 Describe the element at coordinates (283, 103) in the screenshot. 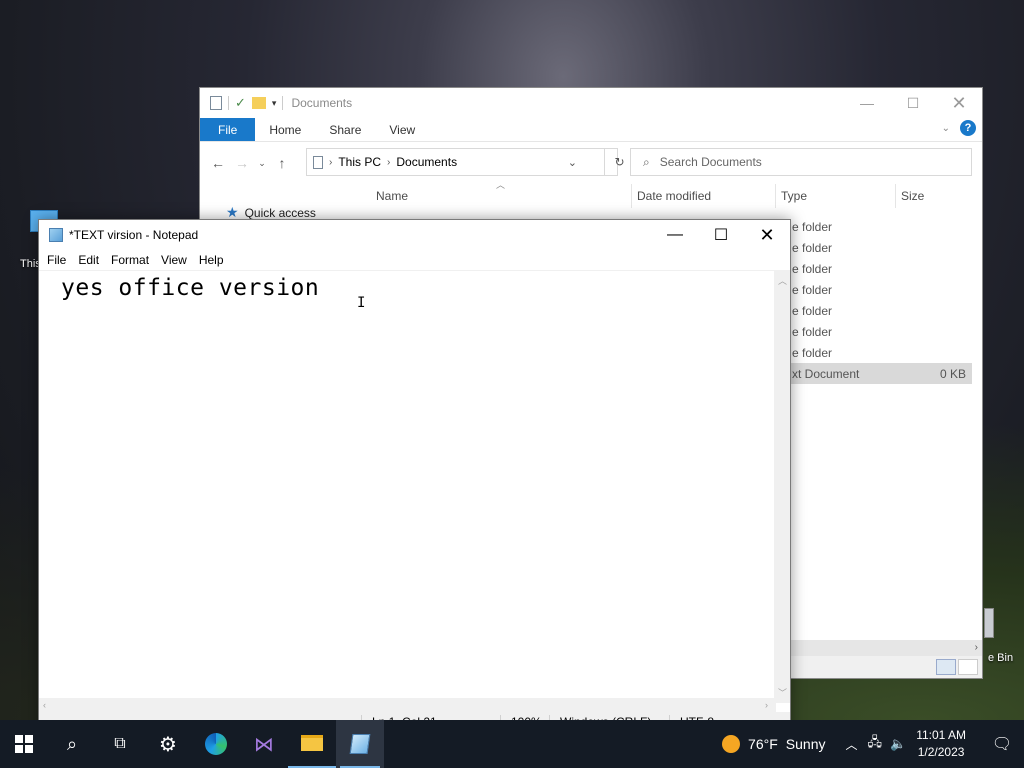

I see `divider` at that location.